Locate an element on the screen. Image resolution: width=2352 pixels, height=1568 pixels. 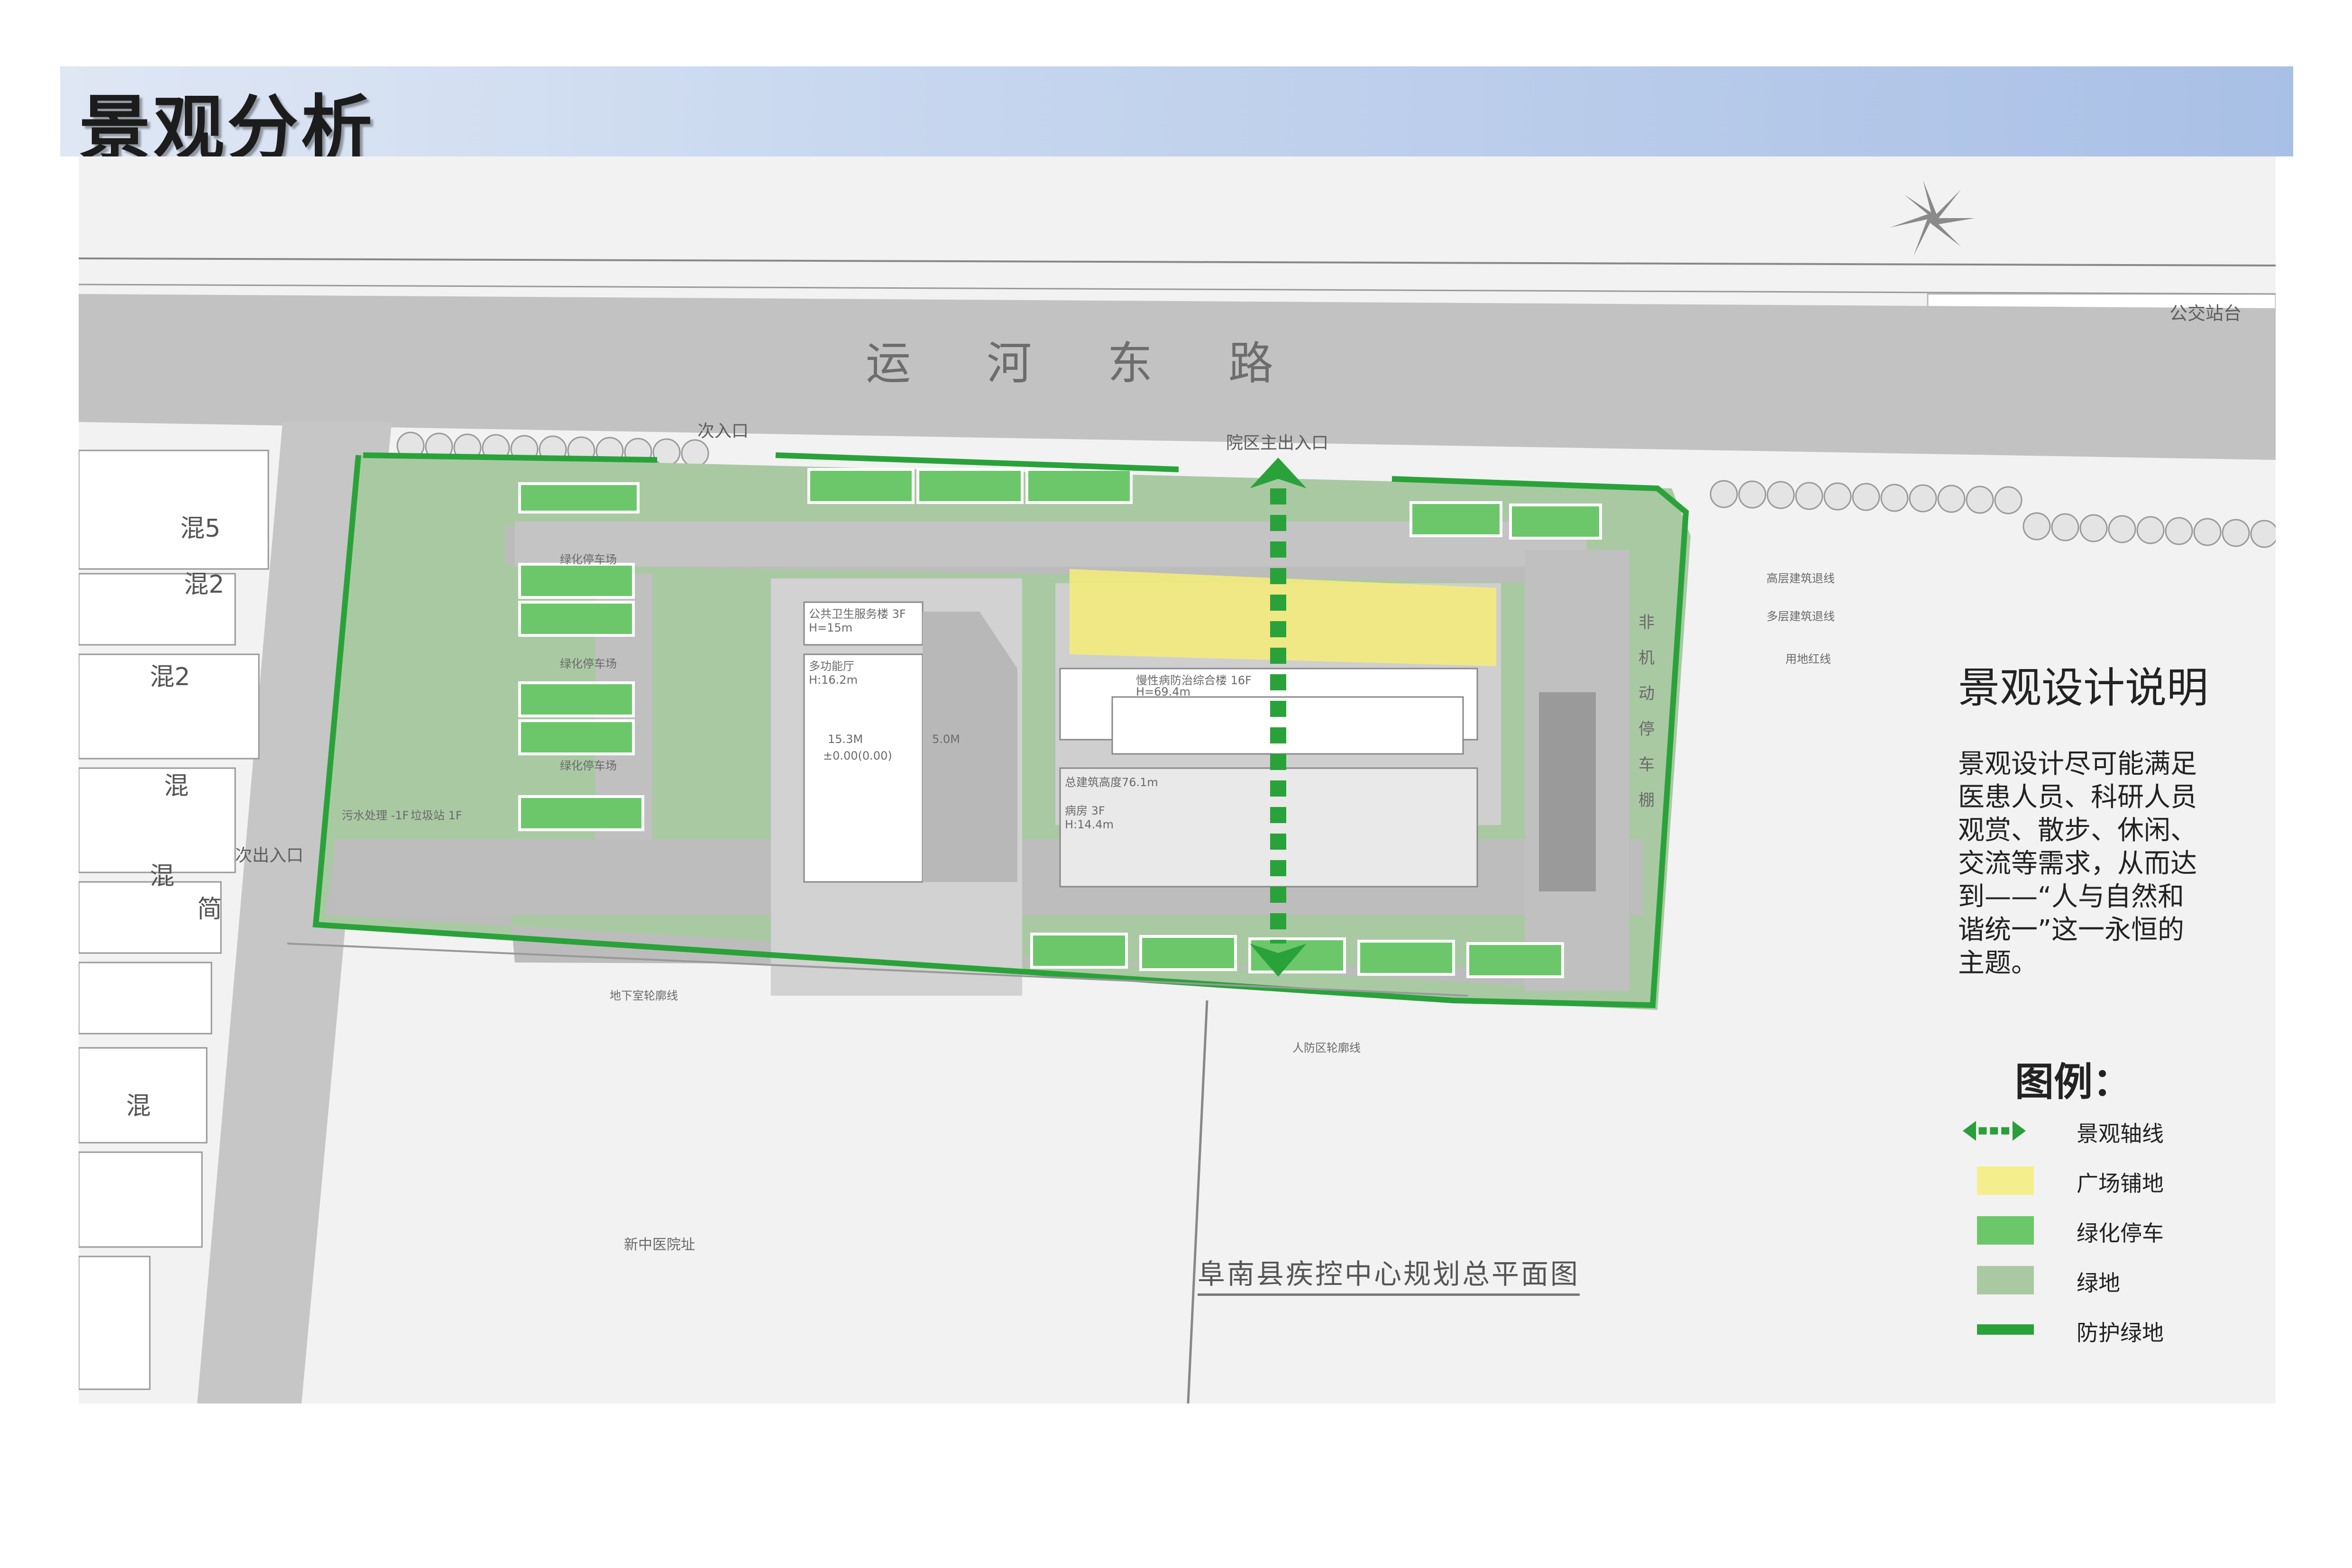
neighbor-label: 混5 is located at coordinates (200, 528).